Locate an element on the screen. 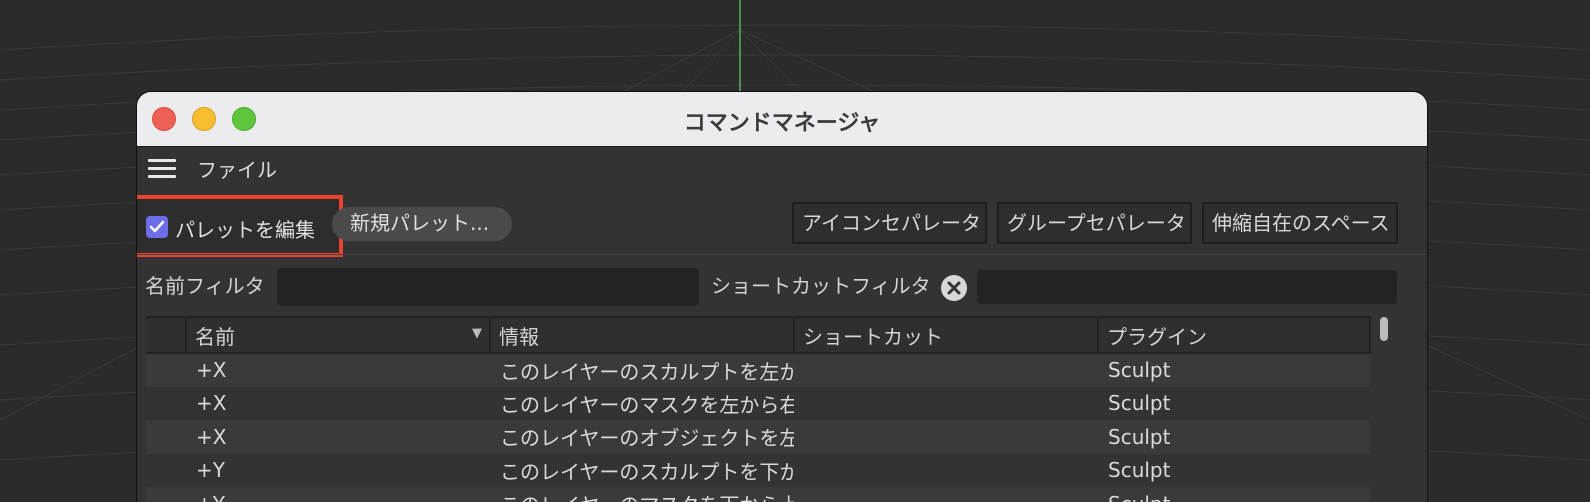  column-header-plugin: プラグイン is located at coordinates (1234, 335).